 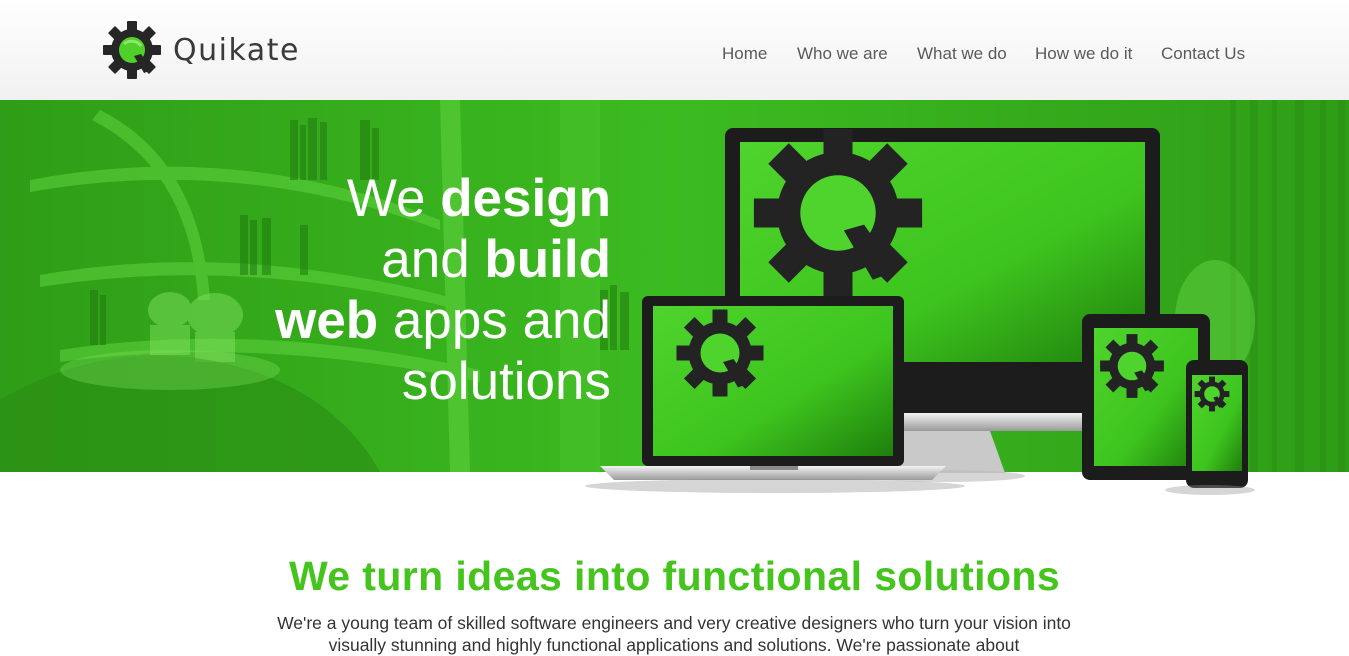 I want to click on nav-who-we-are: Who we are, so click(x=842, y=54).